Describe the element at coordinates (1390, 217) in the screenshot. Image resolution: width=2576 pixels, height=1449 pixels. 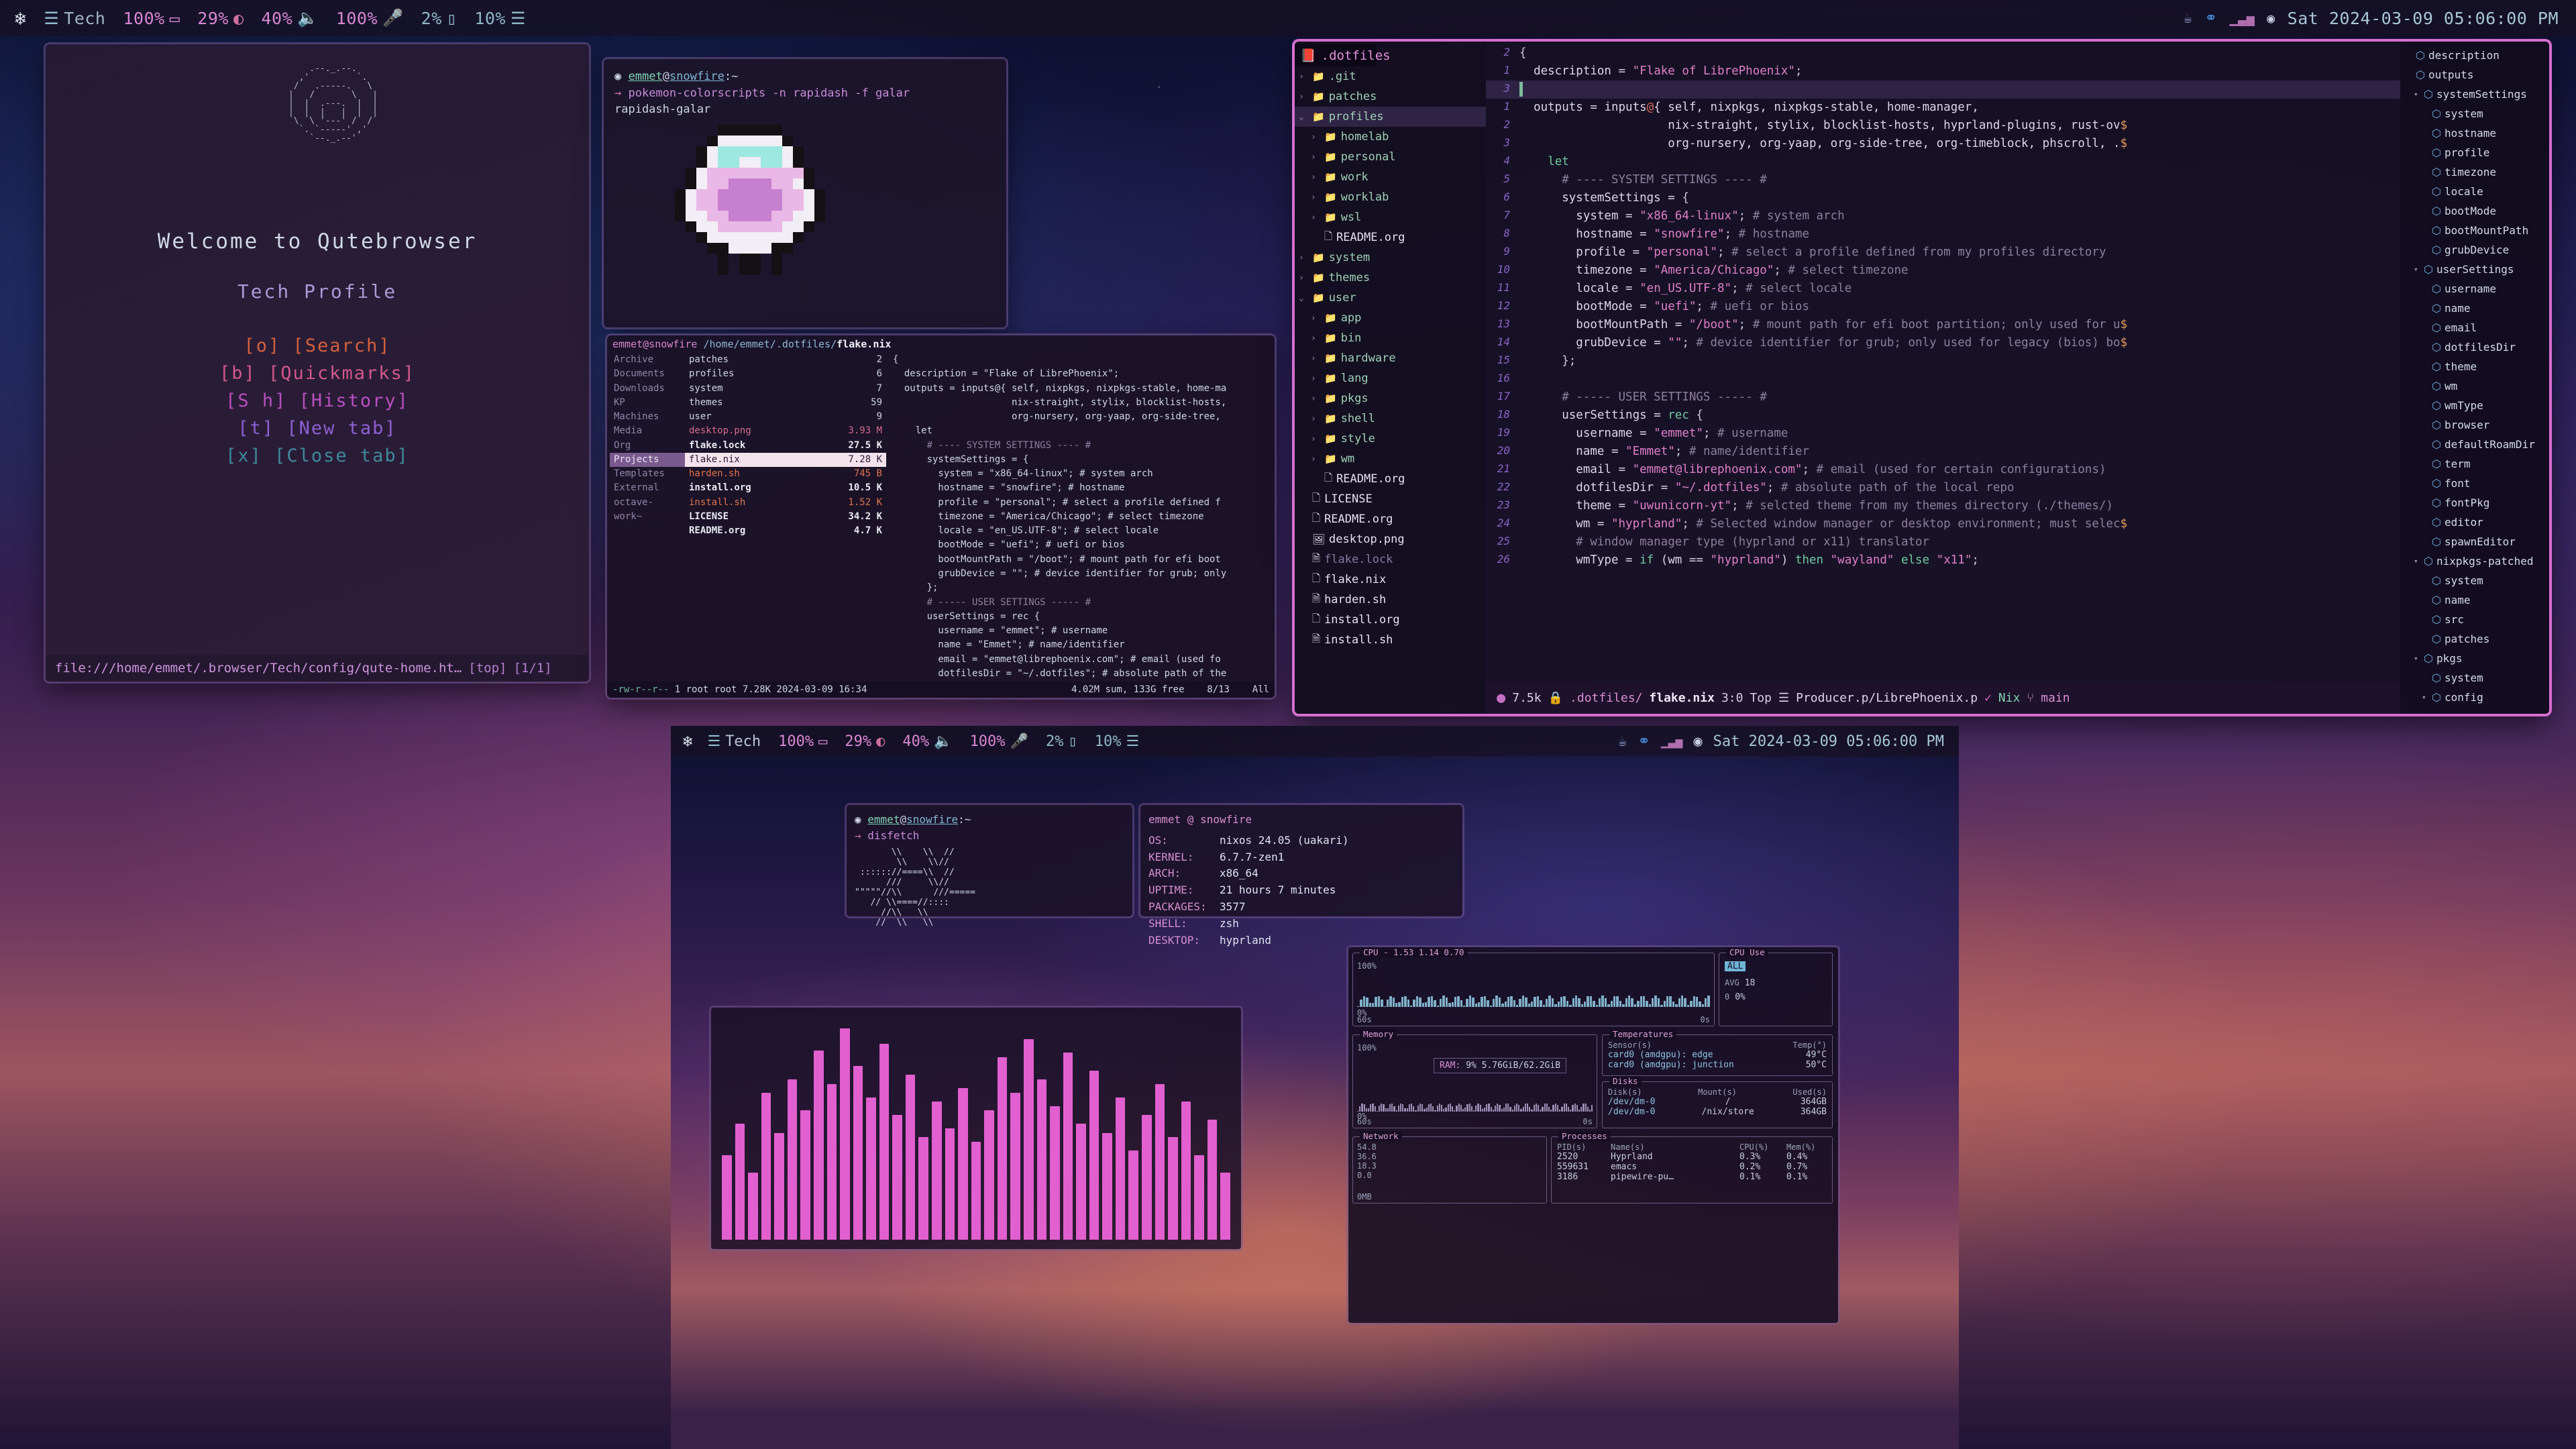
I see `treemacs-node: › 📁 wsl` at that location.